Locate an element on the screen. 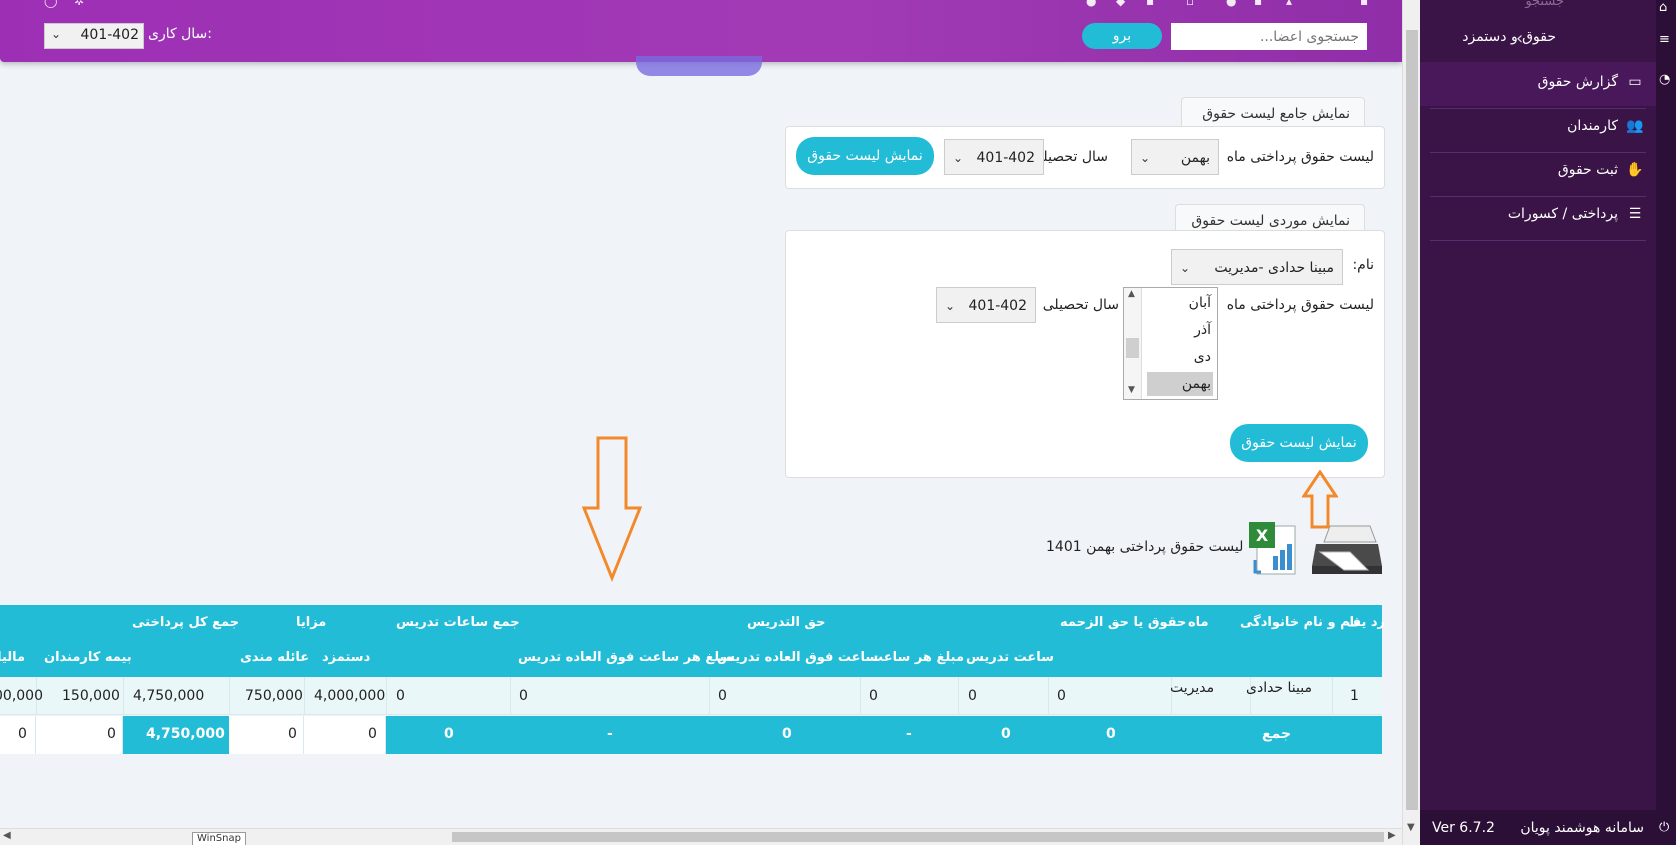  col-overtime-rate: مبلغ هر ساعت فوق العاده تدریس is located at coordinates (625, 657).